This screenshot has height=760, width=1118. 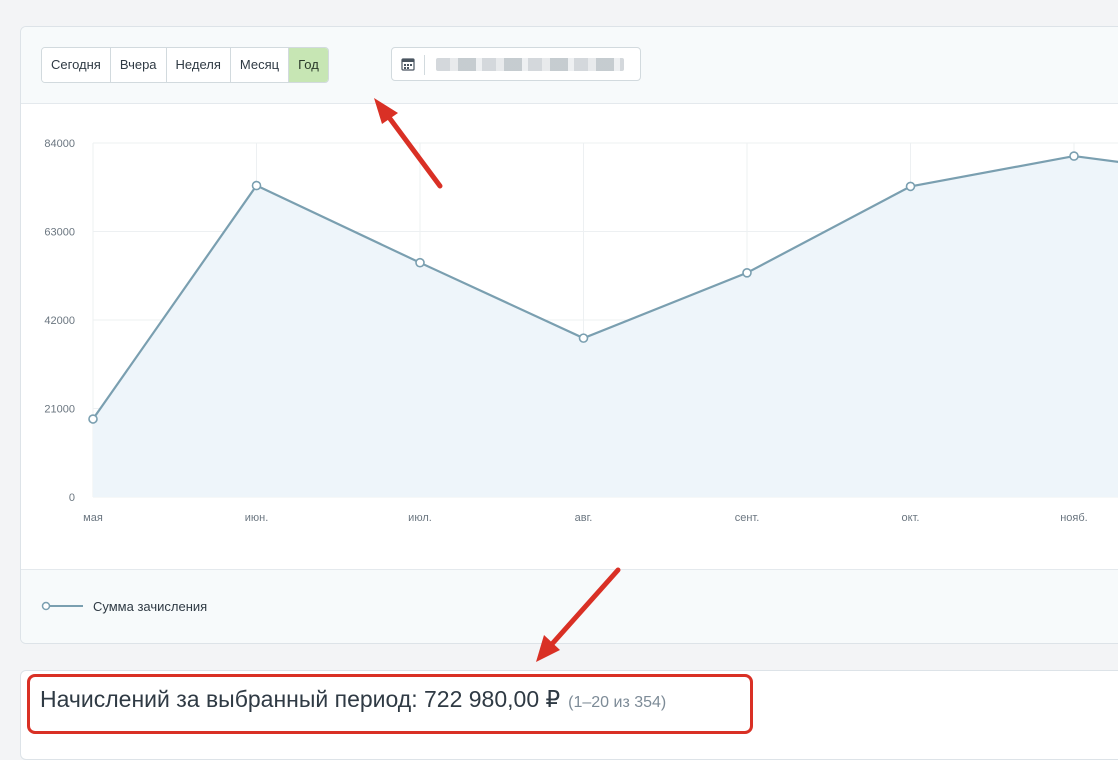 I want to click on x-tick-label: окт., so click(x=911, y=518).